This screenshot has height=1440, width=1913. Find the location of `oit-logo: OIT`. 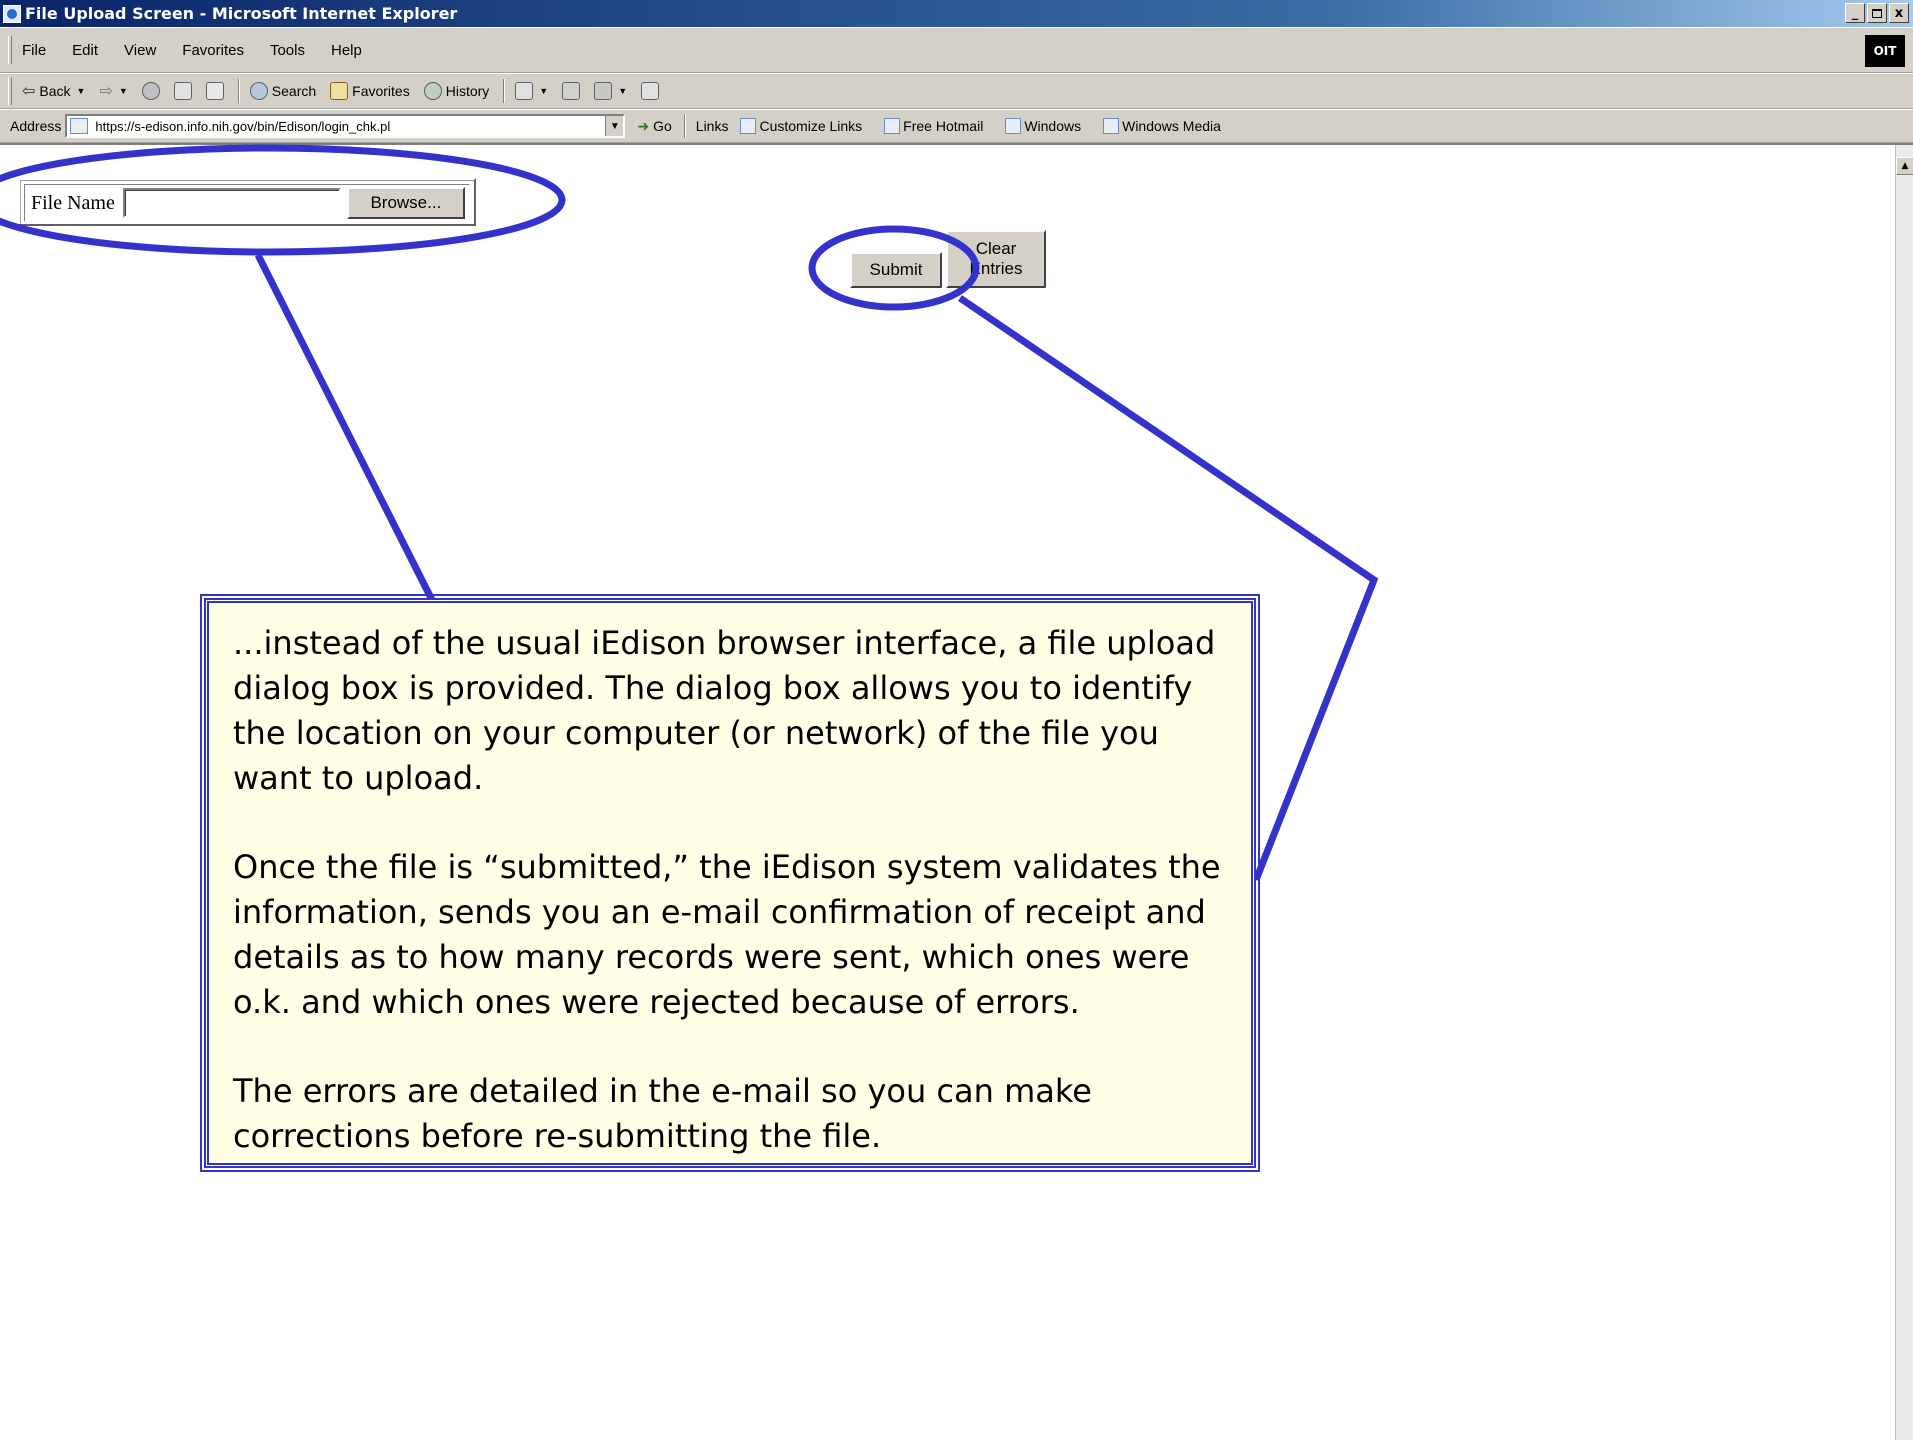

oit-logo: OIT is located at coordinates (1885, 51).